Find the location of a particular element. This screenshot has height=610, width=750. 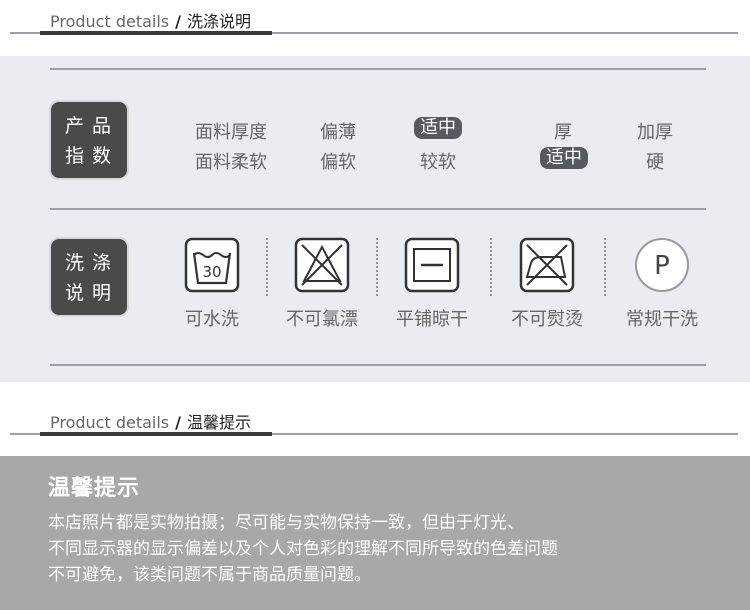

wash-temperature: 30 is located at coordinates (211, 272).